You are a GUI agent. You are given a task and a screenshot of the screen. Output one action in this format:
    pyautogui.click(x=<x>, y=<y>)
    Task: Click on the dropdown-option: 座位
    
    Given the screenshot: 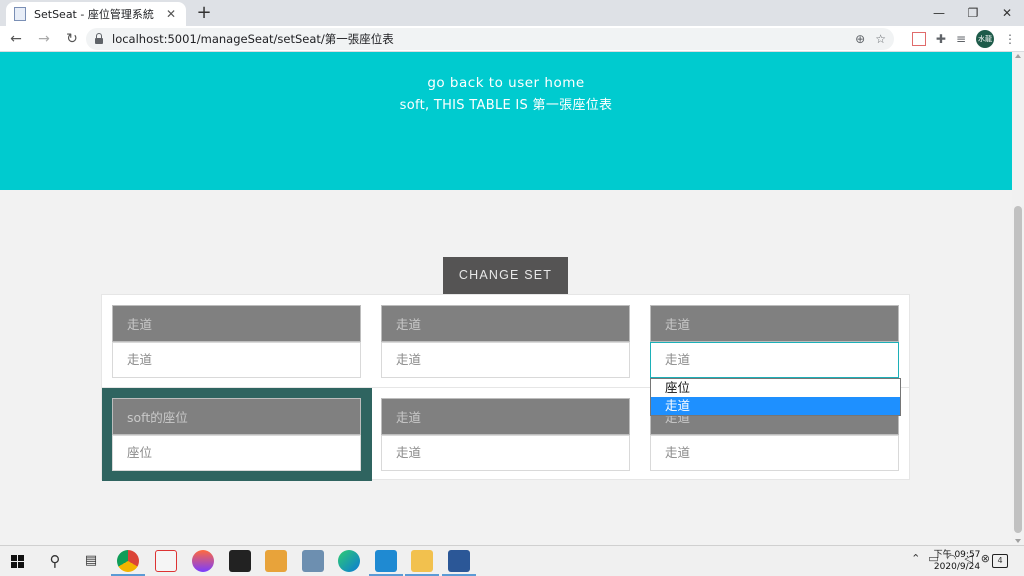 What is the action you would take?
    pyautogui.click(x=775, y=388)
    